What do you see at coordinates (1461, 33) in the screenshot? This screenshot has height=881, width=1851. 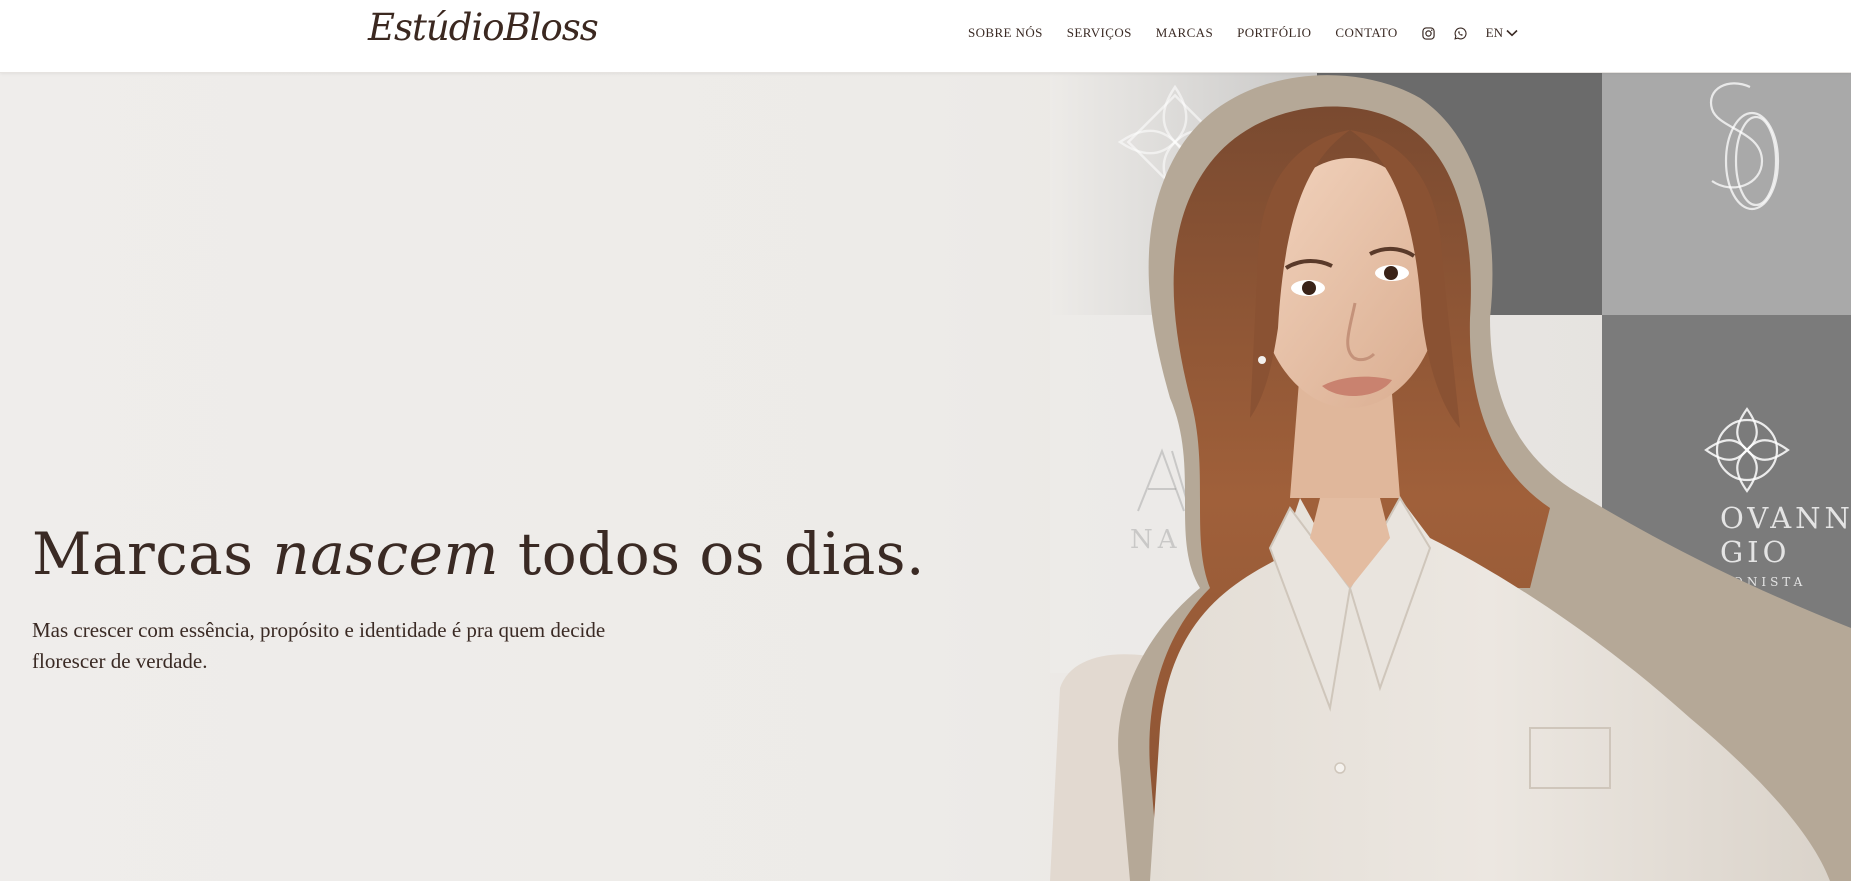 I see `whatsapp-icon` at bounding box center [1461, 33].